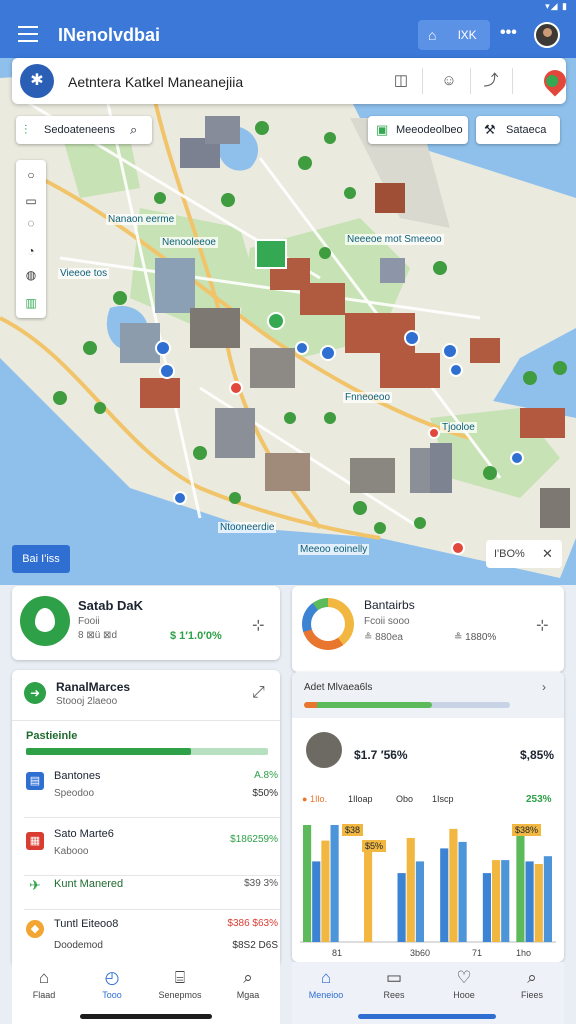  What do you see at coordinates (464, 984) in the screenshot?
I see `nav-item-hooe: ♡ Hooe` at bounding box center [464, 984].